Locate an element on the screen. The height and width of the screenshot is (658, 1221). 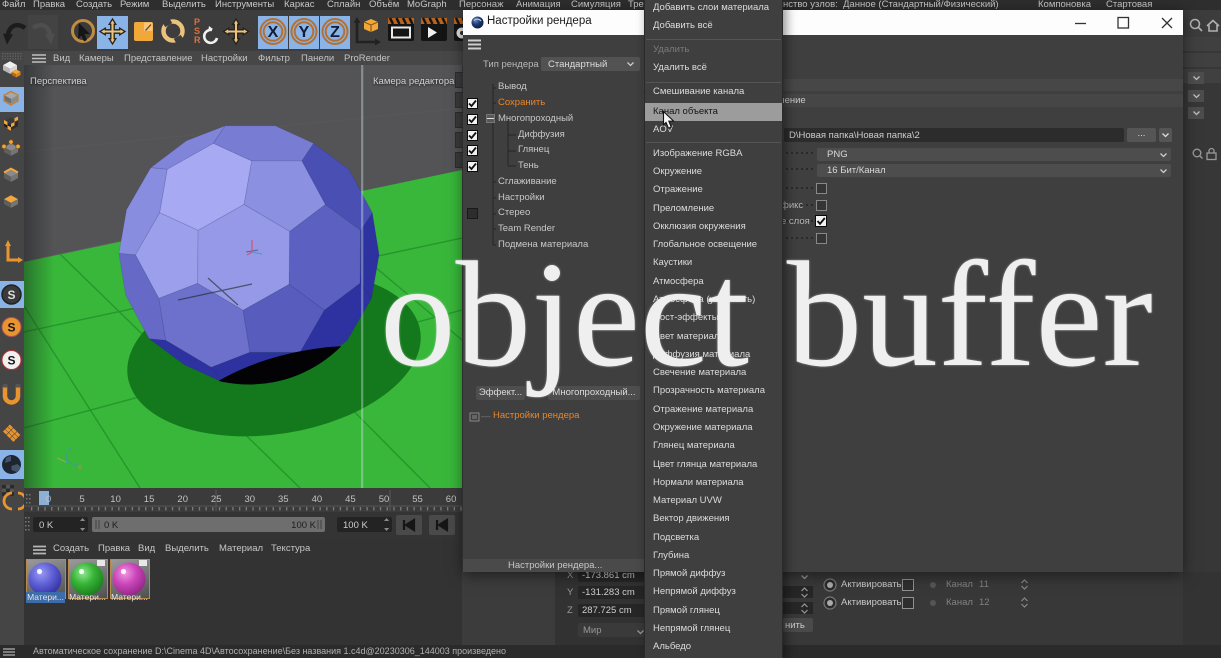
svg-text: X is located at coordinates (273, 32).